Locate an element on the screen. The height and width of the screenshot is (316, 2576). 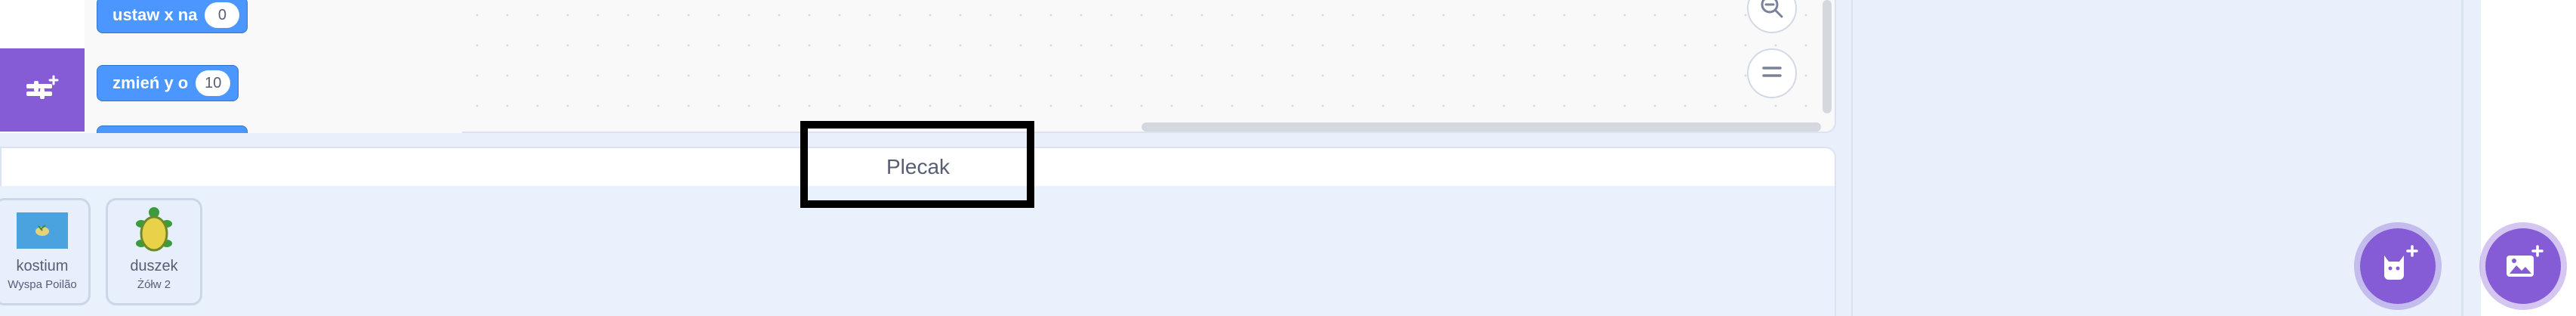
add-extension-icon is located at coordinates (42, 90).